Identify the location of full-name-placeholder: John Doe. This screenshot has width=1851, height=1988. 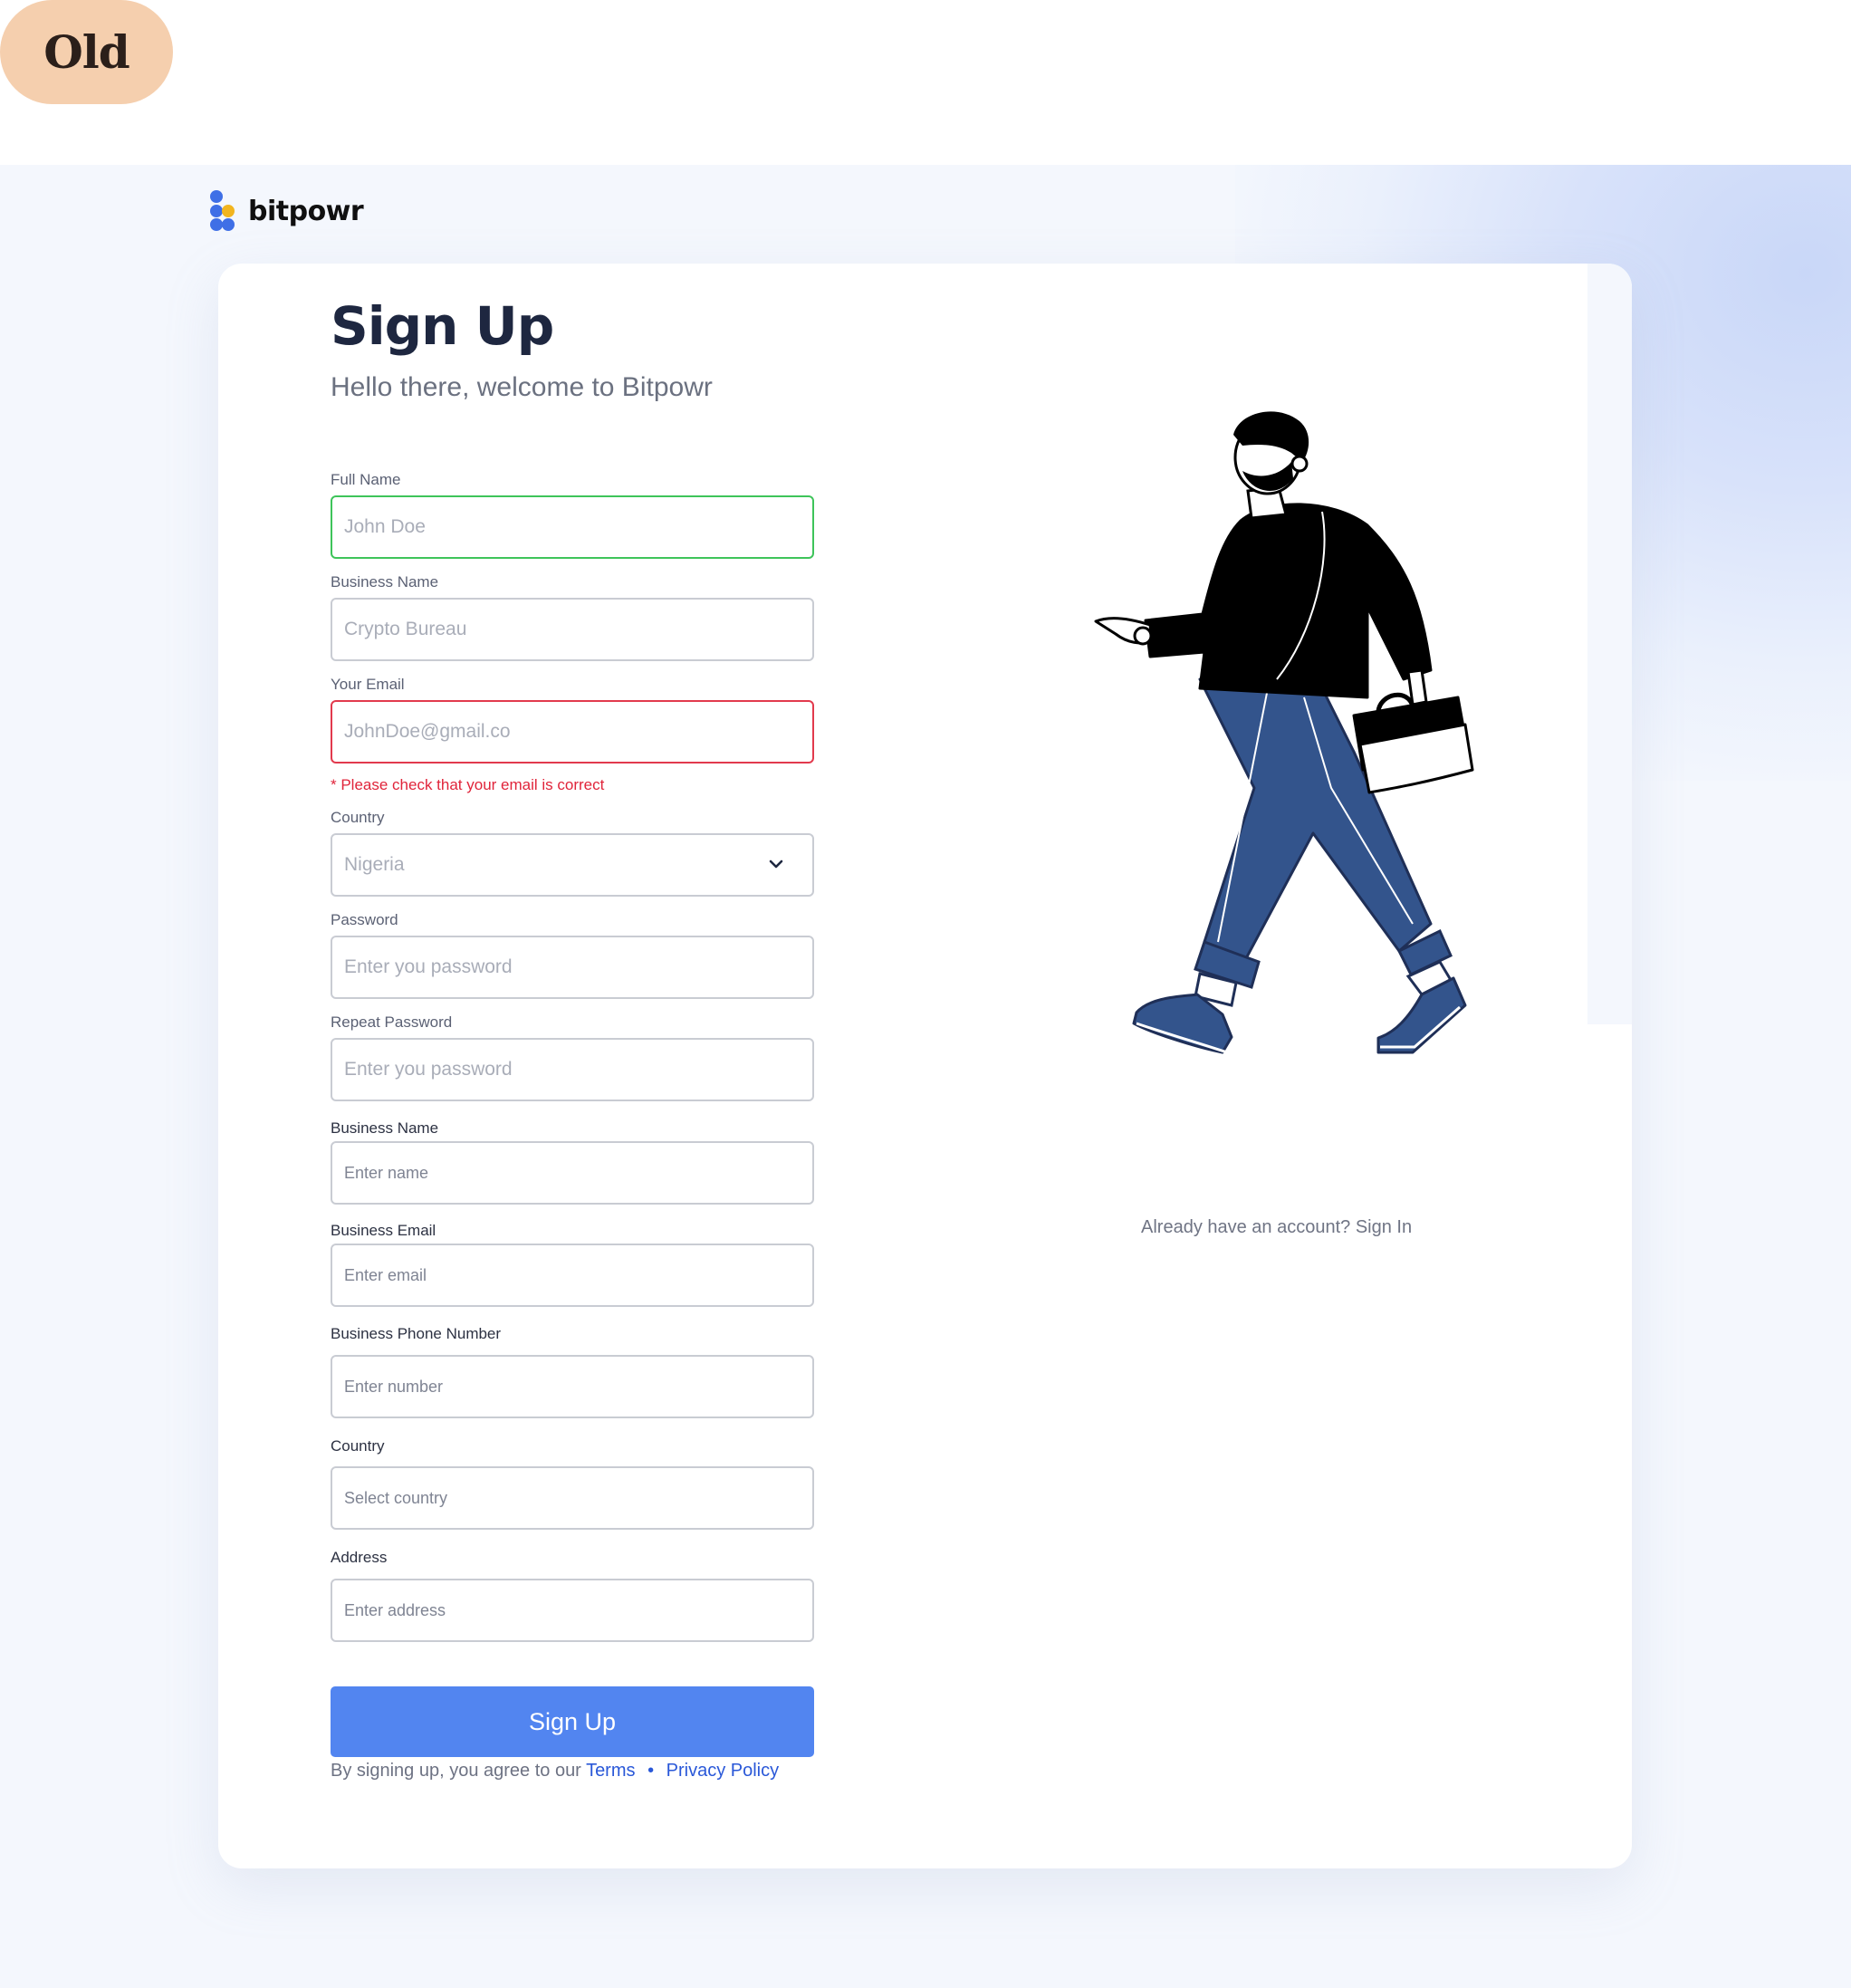
(385, 526).